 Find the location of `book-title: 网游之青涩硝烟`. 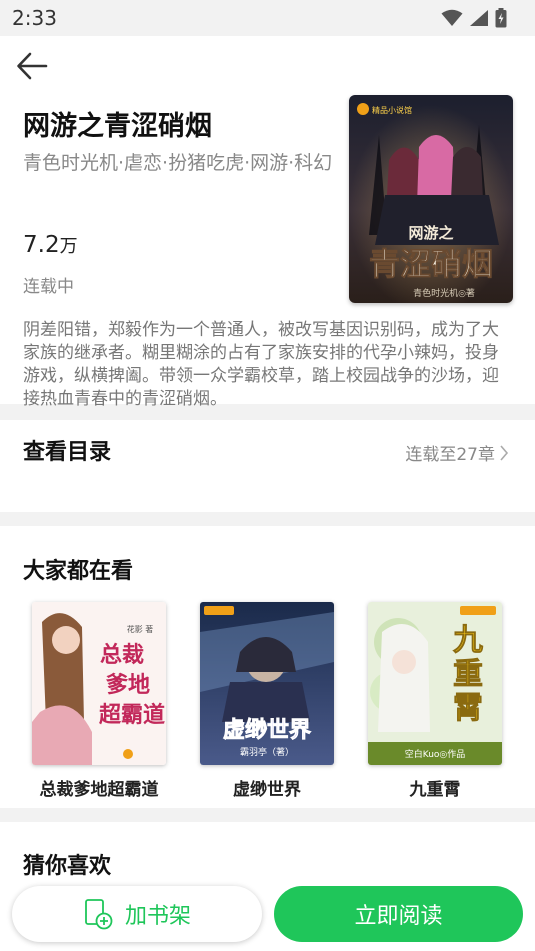

book-title: 网游之青涩硝烟 is located at coordinates (117, 126).